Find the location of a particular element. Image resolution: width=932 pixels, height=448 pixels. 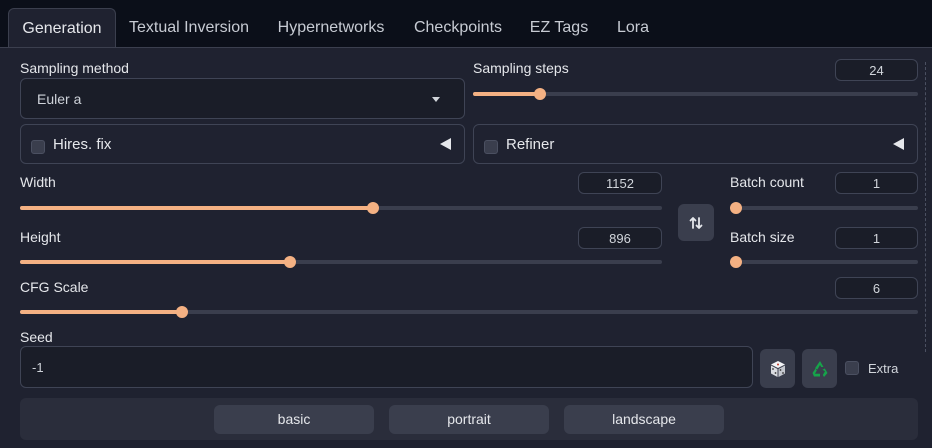

recycle-icon is located at coordinates (819, 368).